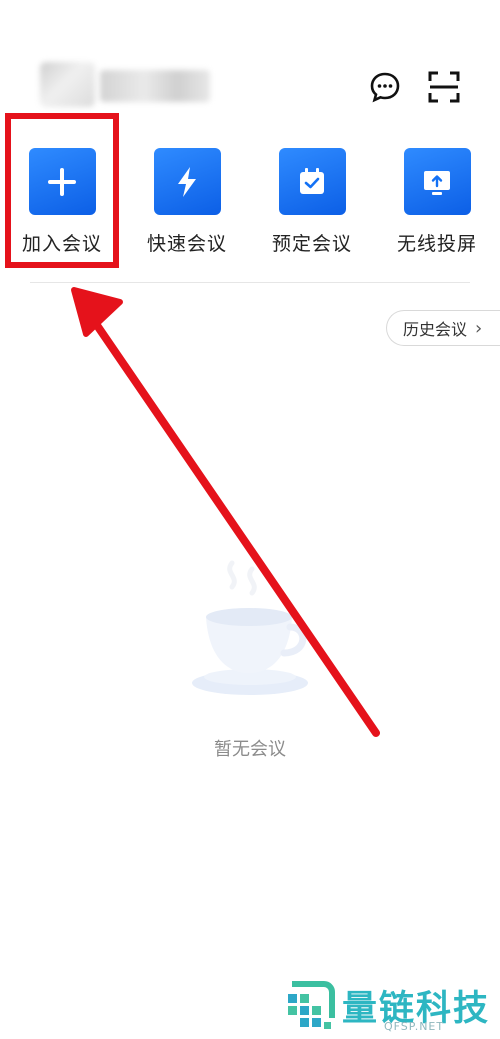 Image resolution: width=500 pixels, height=1039 pixels. What do you see at coordinates (155, 86) in the screenshot?
I see `user-name-blurred` at bounding box center [155, 86].